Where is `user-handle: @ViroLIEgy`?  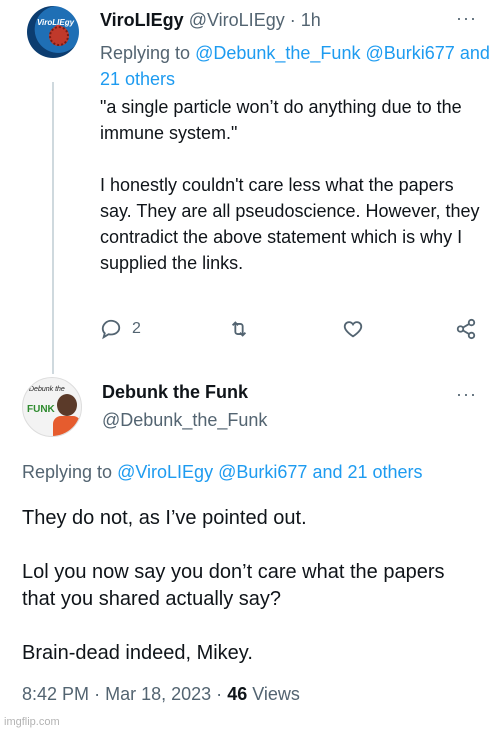
user-handle: @ViroLIEgy is located at coordinates (237, 20).